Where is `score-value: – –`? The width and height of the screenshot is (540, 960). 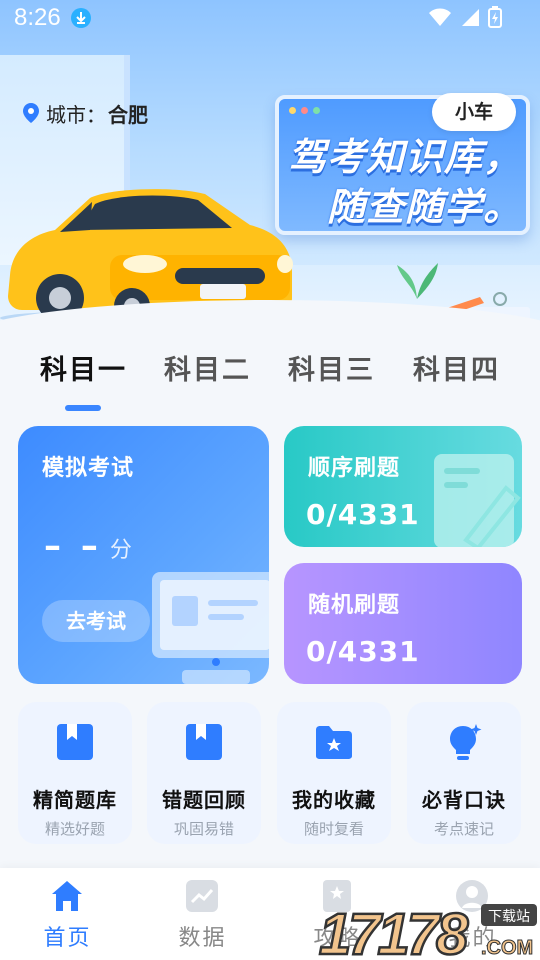
score-value: – – is located at coordinates (73, 546).